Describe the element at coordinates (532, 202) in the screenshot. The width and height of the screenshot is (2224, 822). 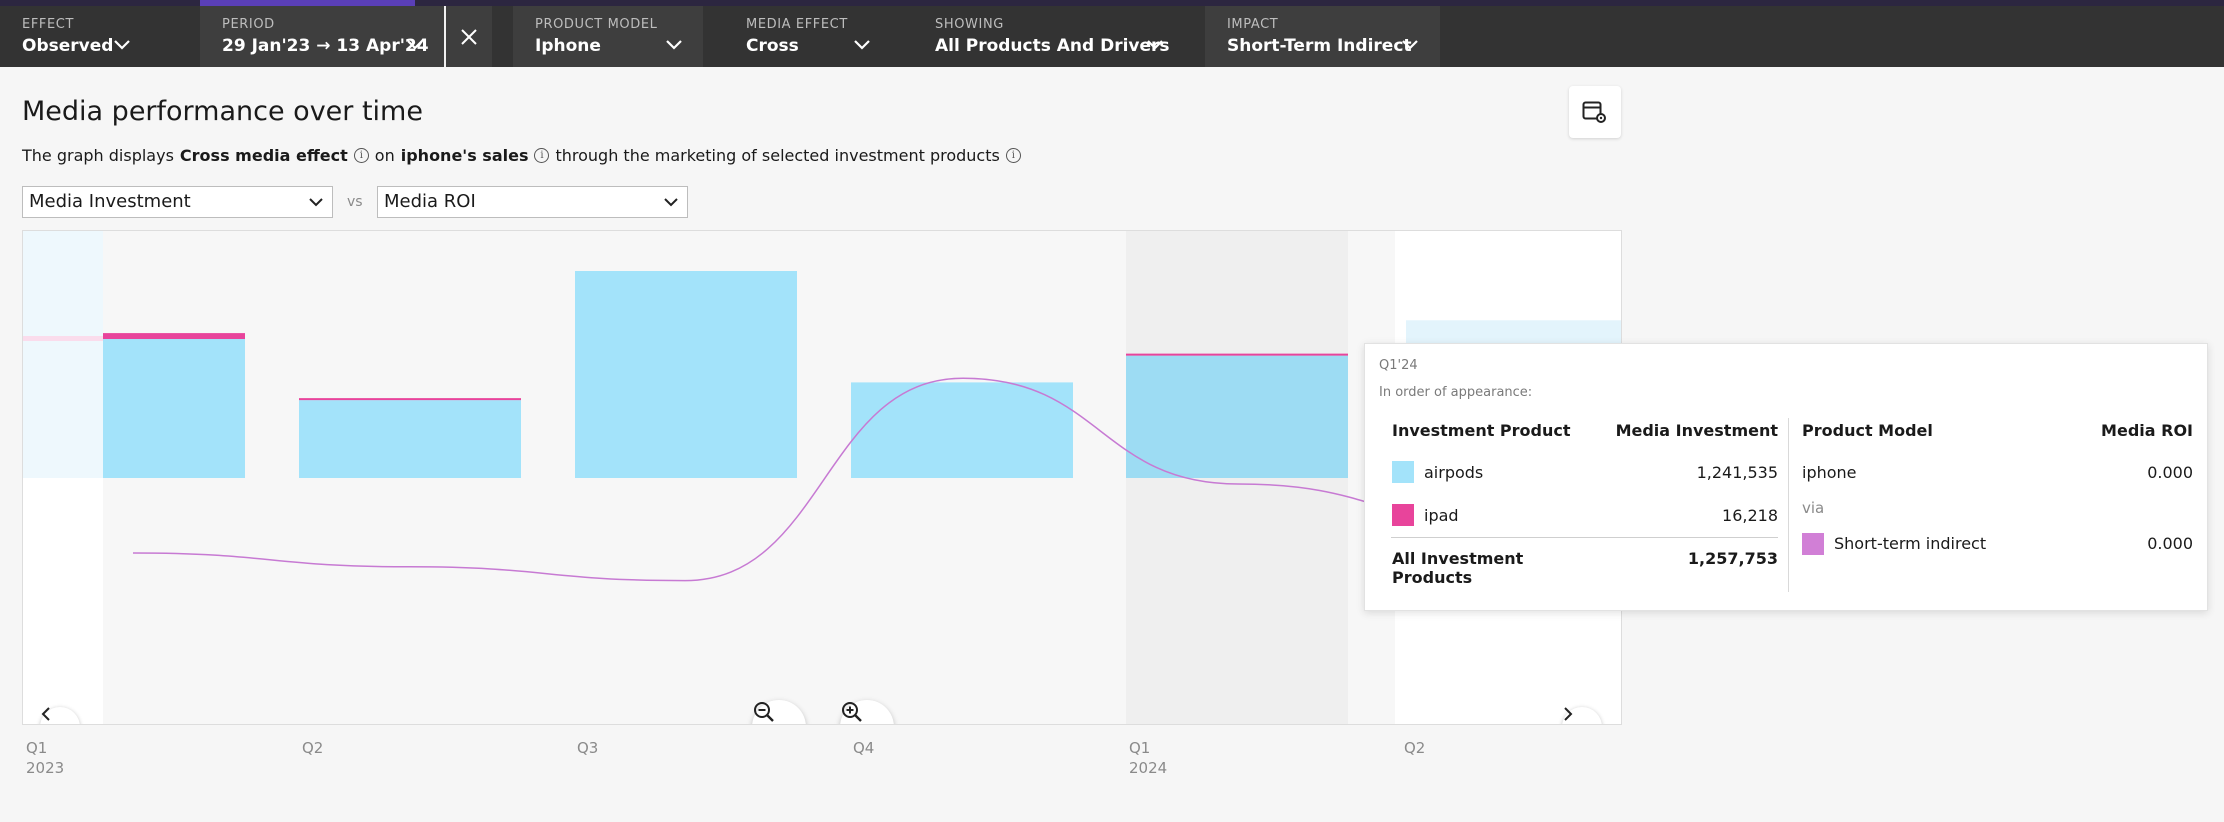
I see `right-metric-select: Media ROI` at that location.